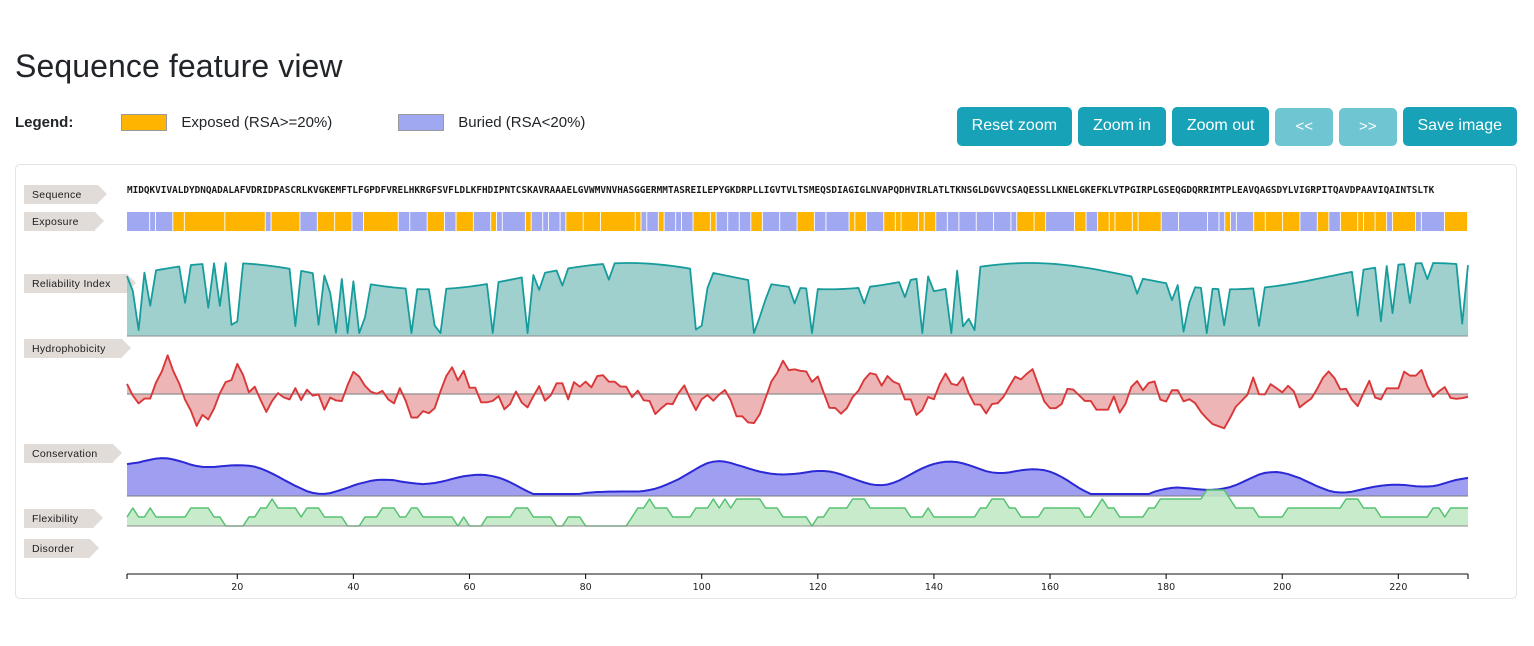 The image size is (1534, 646). I want to click on x-axis-tick-label: 180, so click(1166, 587).